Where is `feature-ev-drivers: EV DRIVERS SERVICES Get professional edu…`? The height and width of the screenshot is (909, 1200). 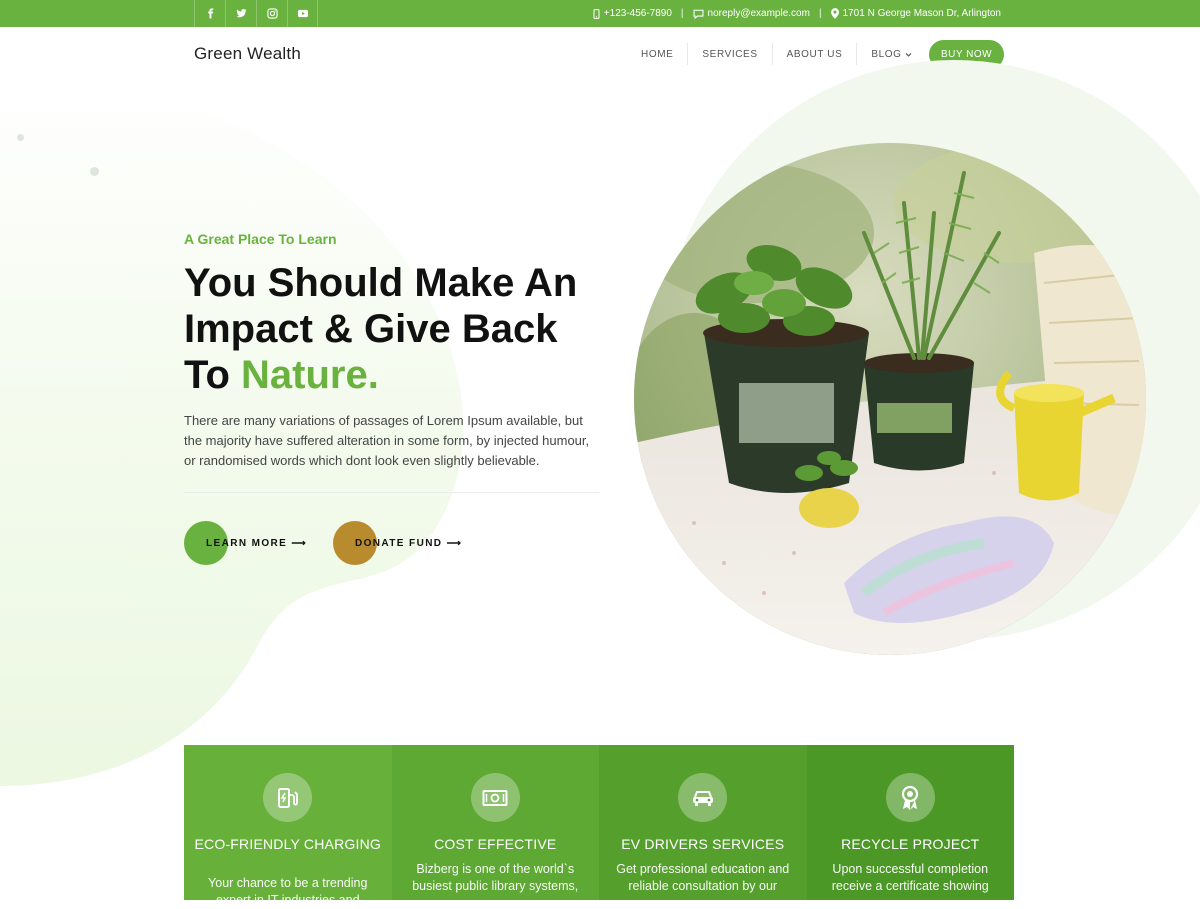 feature-ev-drivers: EV DRIVERS SERVICES Get professional edu… is located at coordinates (703, 822).